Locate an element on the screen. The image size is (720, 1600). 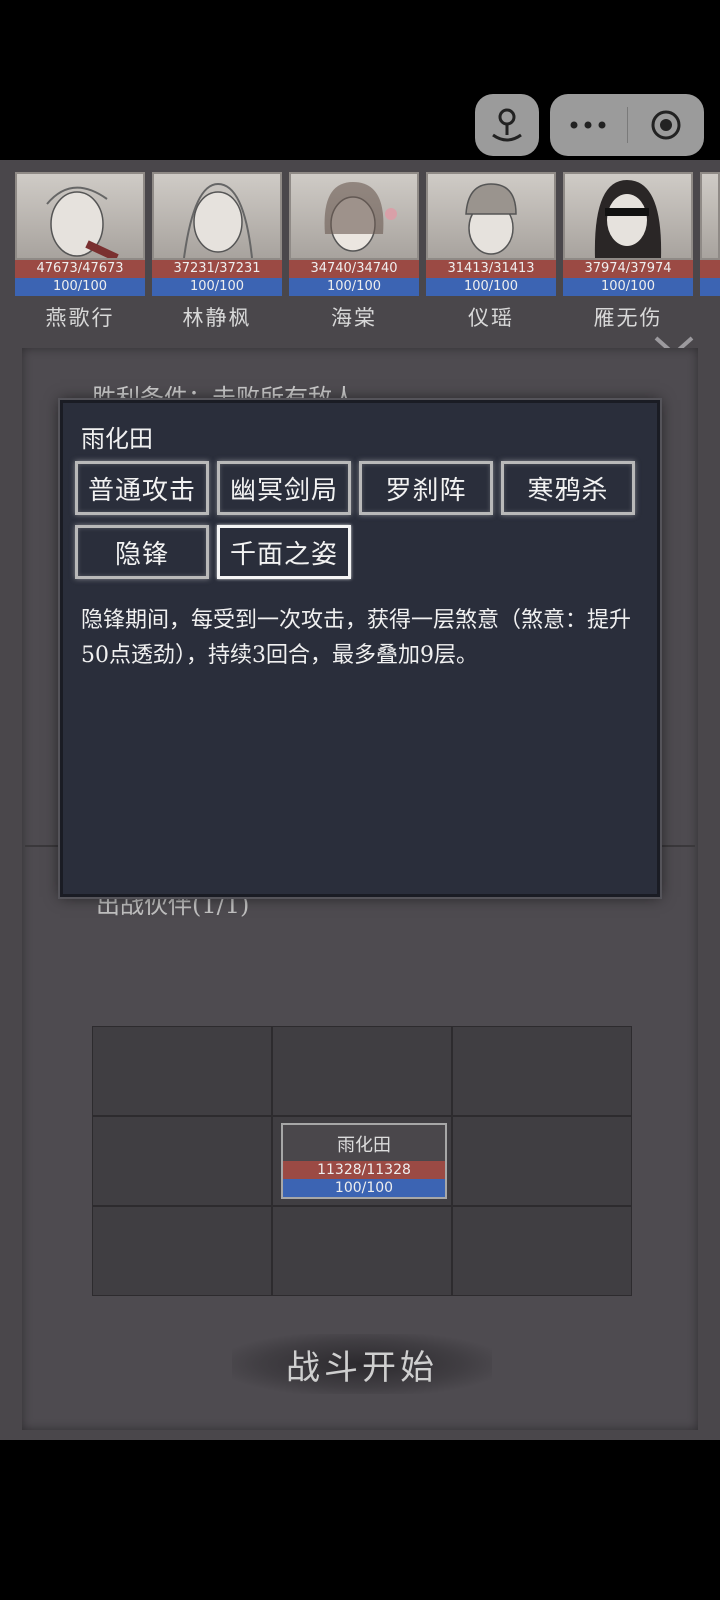
dialog-title: 雨化田 is located at coordinates (117, 439).